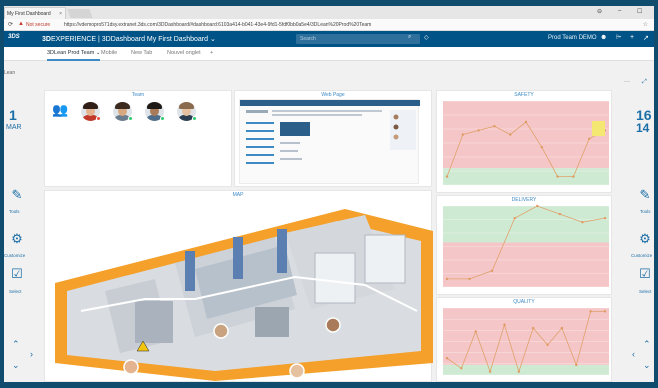 The height and width of the screenshot is (388, 658). I want to click on embedded-web-page, so click(329, 141).